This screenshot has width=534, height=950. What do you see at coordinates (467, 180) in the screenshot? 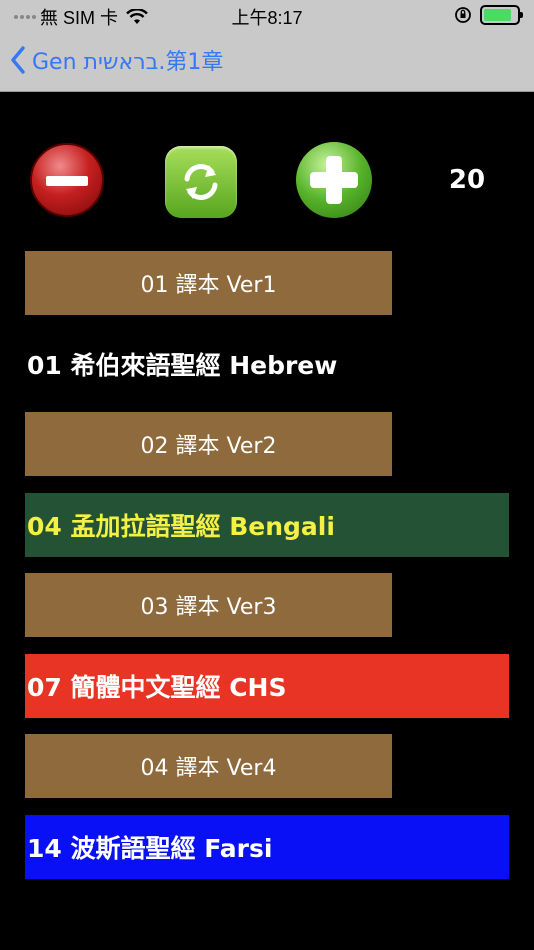
I see `item-count: 20` at bounding box center [467, 180].